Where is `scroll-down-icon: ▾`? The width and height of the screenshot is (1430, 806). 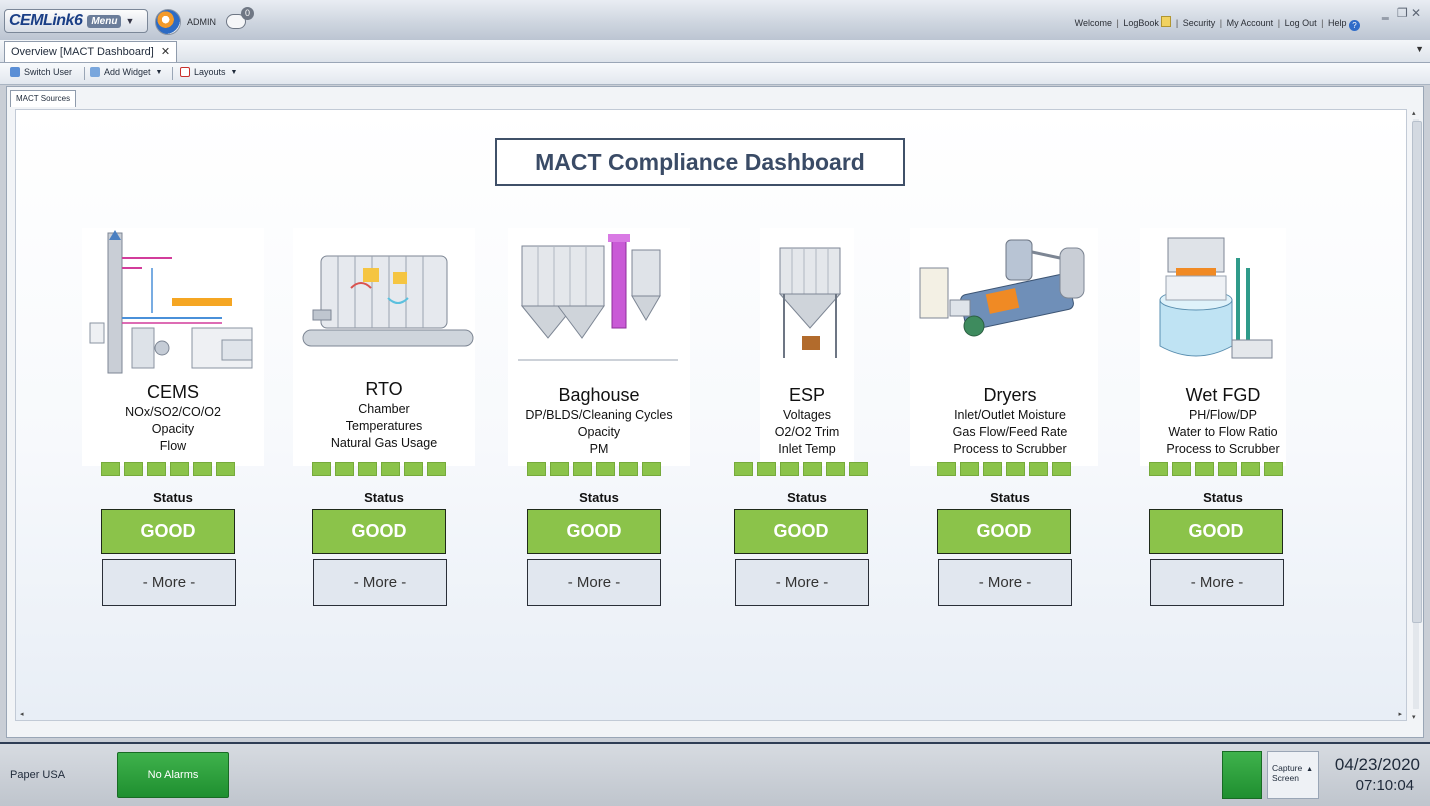
scroll-down-icon: ▾ is located at coordinates (1414, 717).